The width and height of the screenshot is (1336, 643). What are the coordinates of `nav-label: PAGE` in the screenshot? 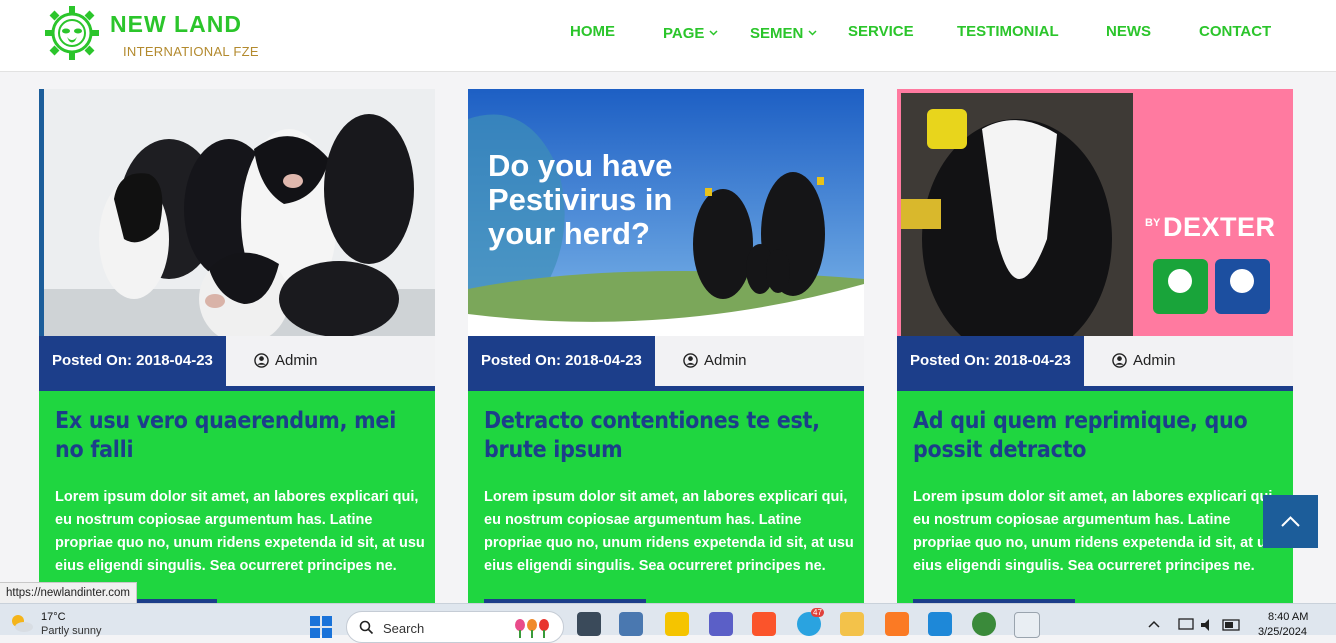 It's located at (684, 33).